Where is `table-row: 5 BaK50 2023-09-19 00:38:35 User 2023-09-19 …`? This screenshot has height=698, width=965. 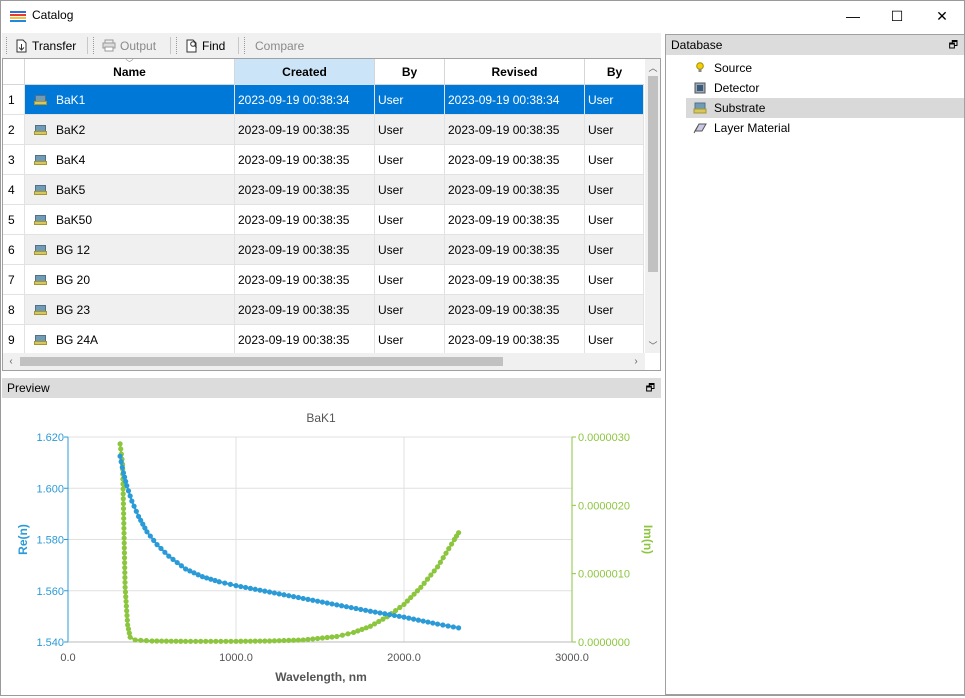
table-row: 5 BaK50 2023-09-19 00:38:35 User 2023-09-19 … is located at coordinates (323, 220).